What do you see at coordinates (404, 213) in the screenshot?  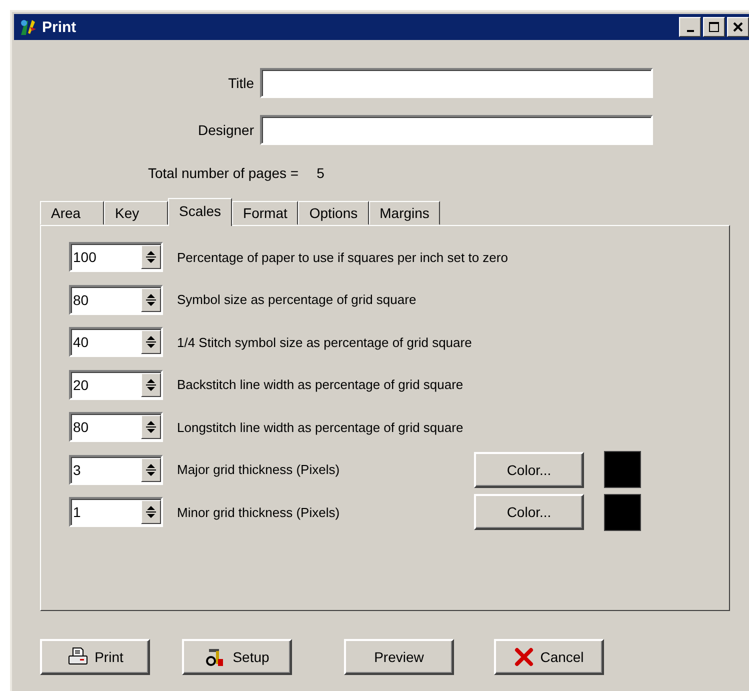 I see `tab: Margins` at bounding box center [404, 213].